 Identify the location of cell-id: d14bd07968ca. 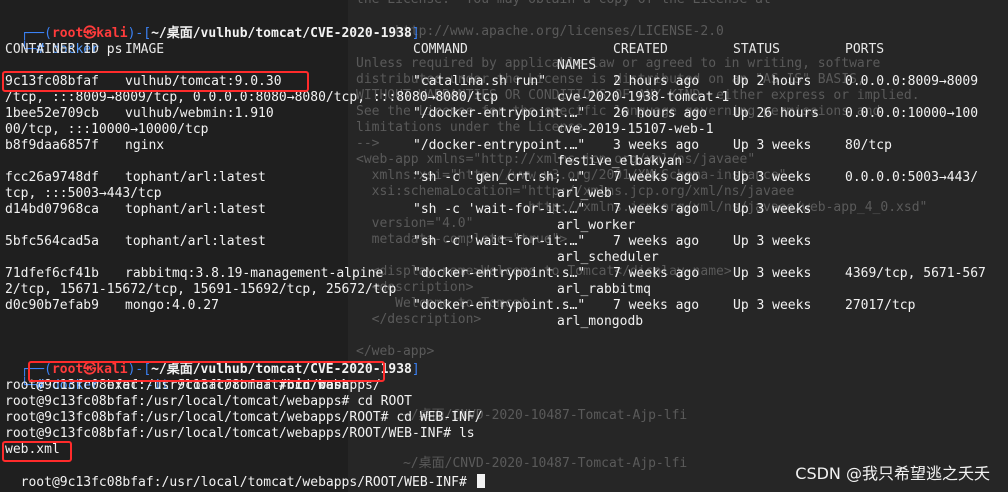
(52, 209).